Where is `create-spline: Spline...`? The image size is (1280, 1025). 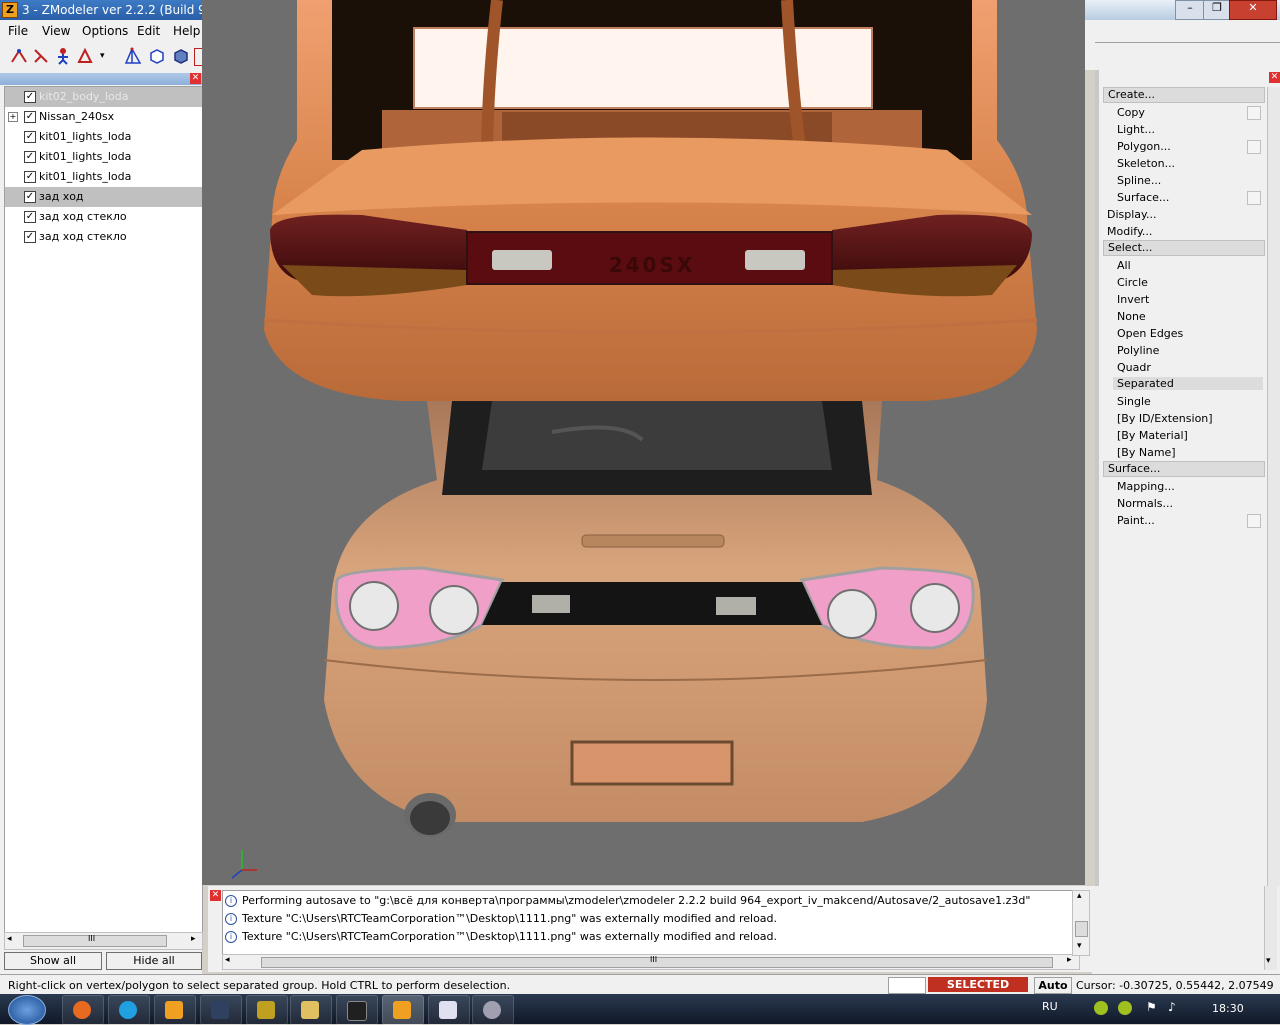
create-spline: Spline... is located at coordinates (1139, 180).